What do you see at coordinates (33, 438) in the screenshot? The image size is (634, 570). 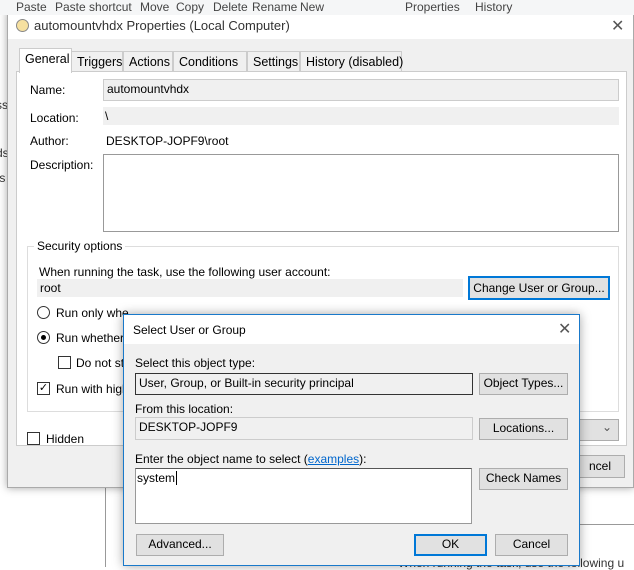 I see `hidden-checkbox` at bounding box center [33, 438].